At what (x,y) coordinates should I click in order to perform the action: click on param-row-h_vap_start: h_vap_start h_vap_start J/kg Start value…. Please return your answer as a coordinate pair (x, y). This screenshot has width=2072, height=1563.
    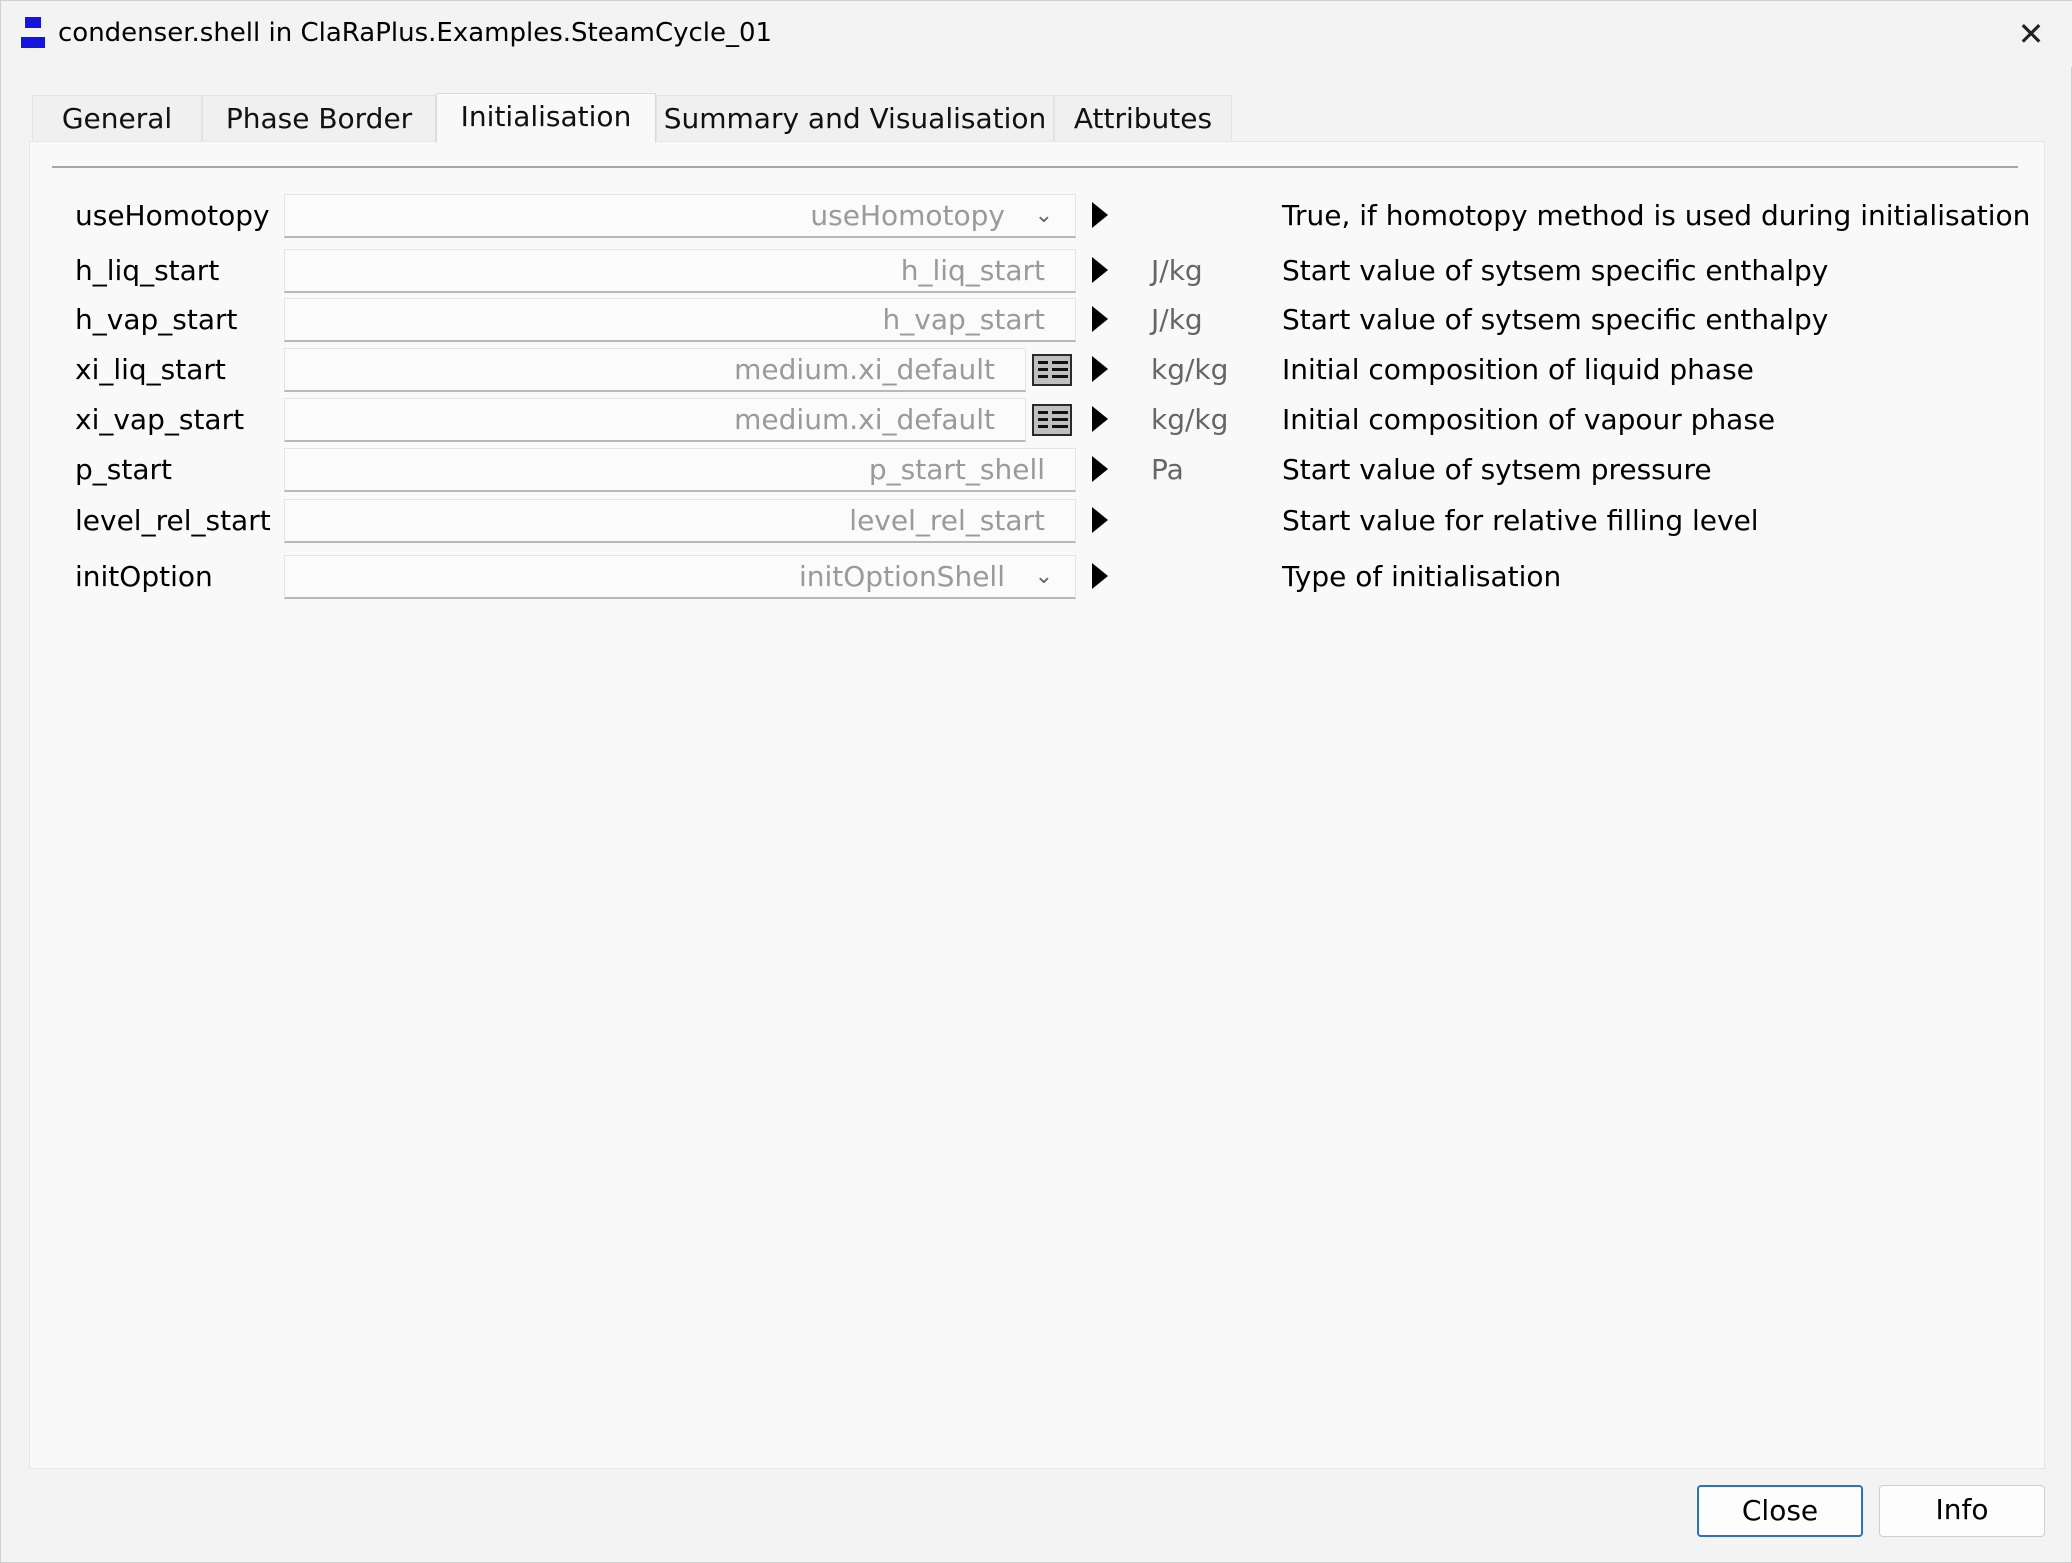
    Looking at the image, I should click on (1038, 320).